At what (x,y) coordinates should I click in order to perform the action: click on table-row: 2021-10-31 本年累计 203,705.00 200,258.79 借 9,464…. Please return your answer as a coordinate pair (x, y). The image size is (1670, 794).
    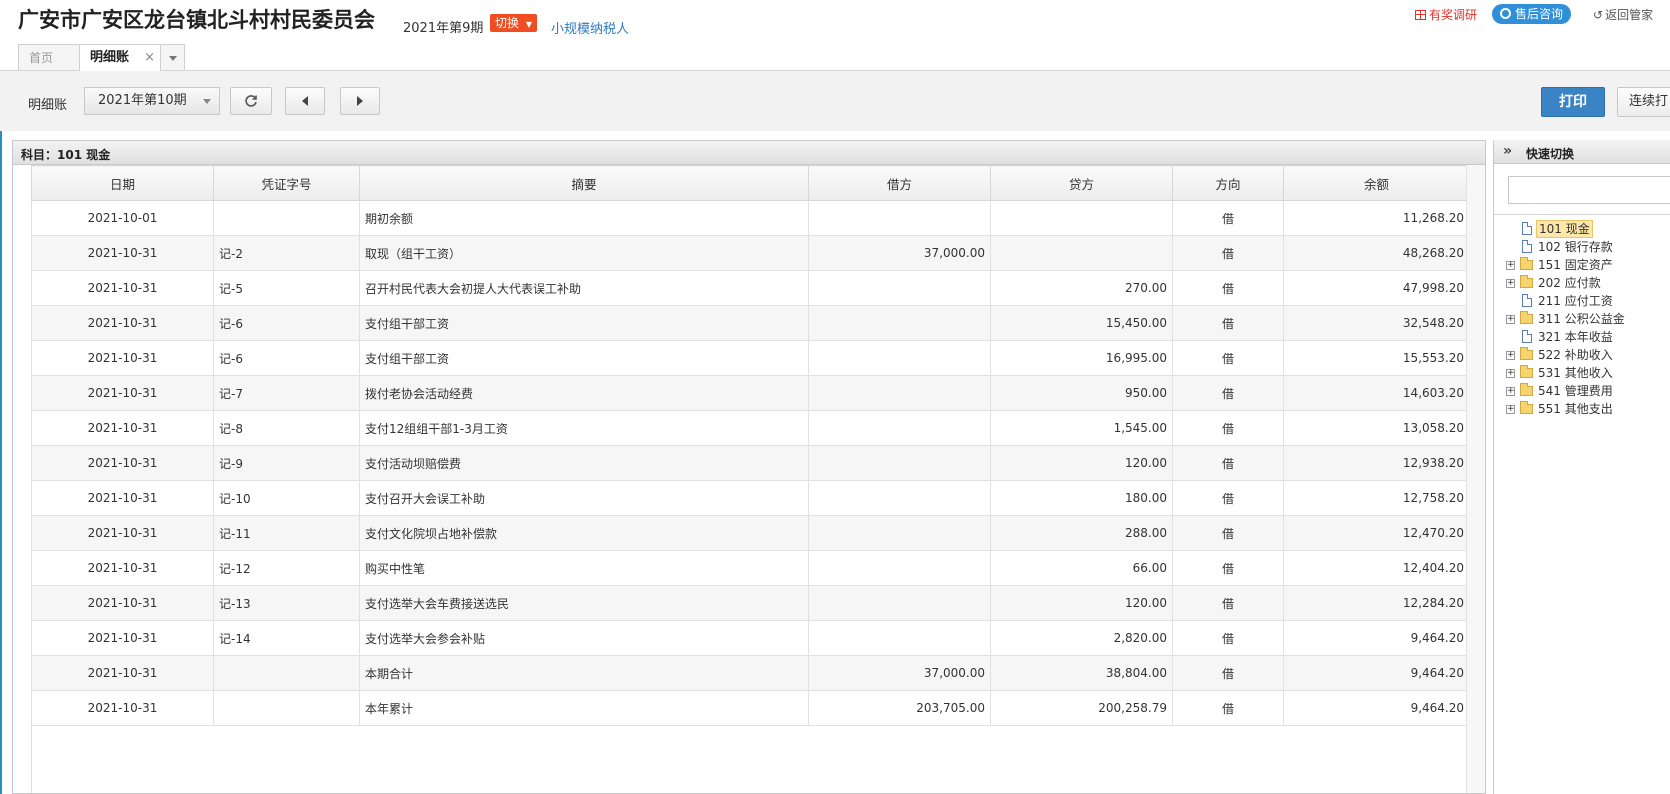
    Looking at the image, I should click on (750, 708).